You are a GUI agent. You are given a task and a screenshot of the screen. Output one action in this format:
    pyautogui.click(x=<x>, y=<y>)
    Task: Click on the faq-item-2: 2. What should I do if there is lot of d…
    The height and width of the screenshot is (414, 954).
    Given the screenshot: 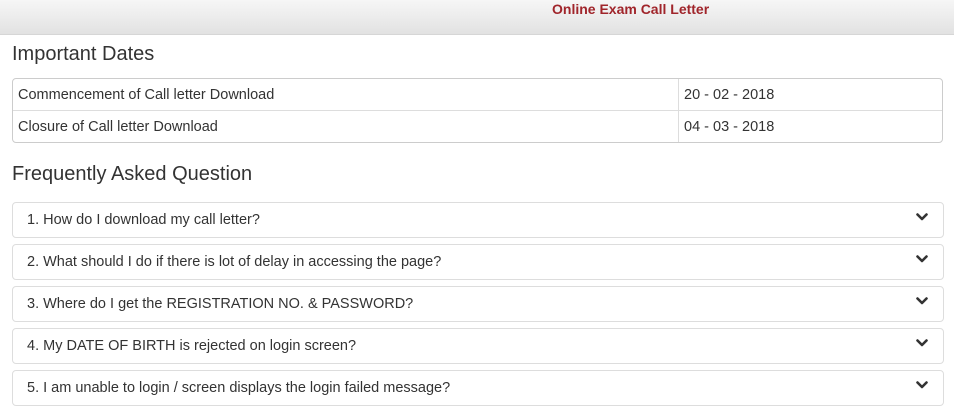 What is the action you would take?
    pyautogui.click(x=478, y=262)
    